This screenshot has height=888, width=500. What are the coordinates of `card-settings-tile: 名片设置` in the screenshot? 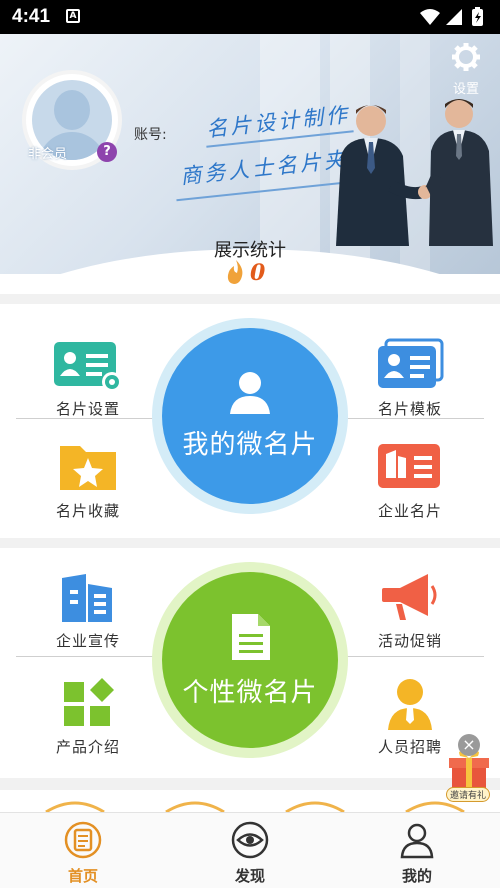 It's located at (88, 378).